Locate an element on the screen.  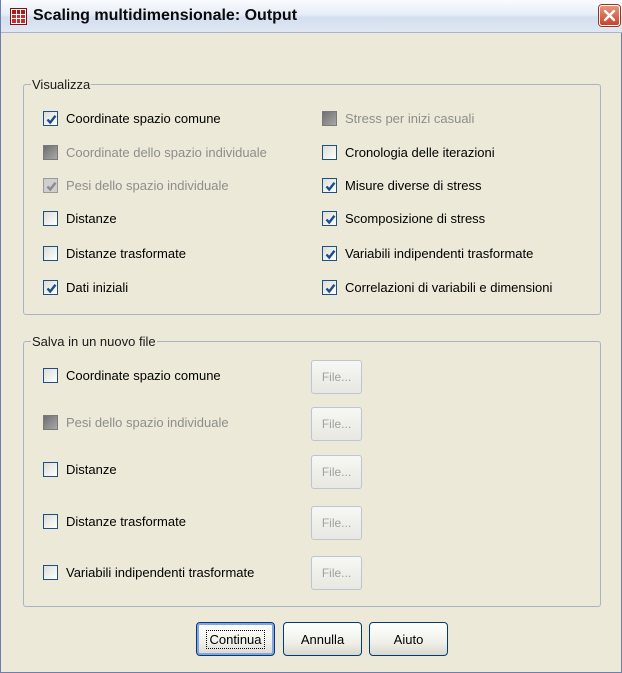
save-individual-weights-label: Pesi dello spazio individuale is located at coordinates (147, 422).